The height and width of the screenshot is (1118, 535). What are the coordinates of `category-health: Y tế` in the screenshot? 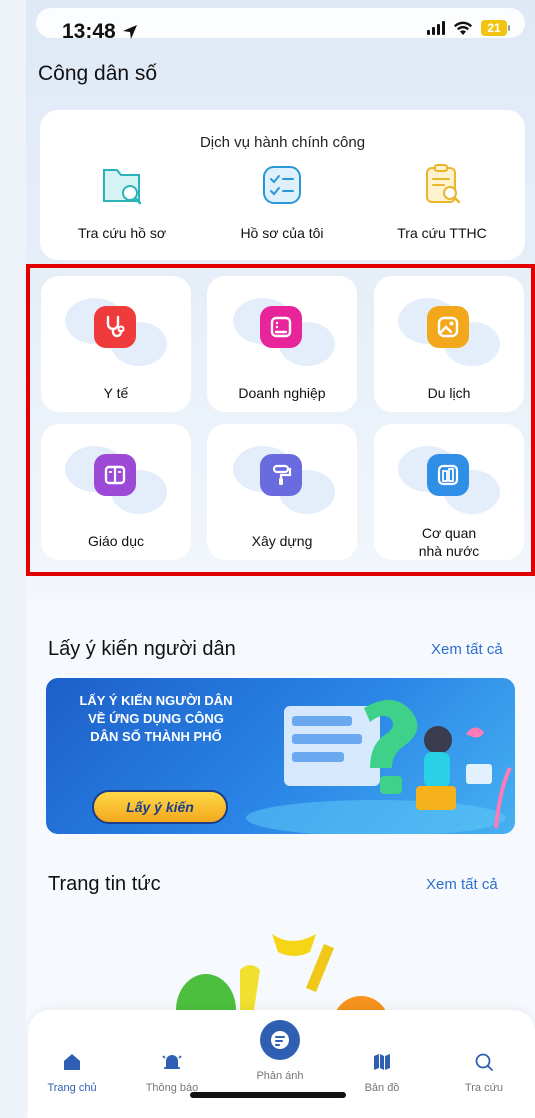 It's located at (116, 344).